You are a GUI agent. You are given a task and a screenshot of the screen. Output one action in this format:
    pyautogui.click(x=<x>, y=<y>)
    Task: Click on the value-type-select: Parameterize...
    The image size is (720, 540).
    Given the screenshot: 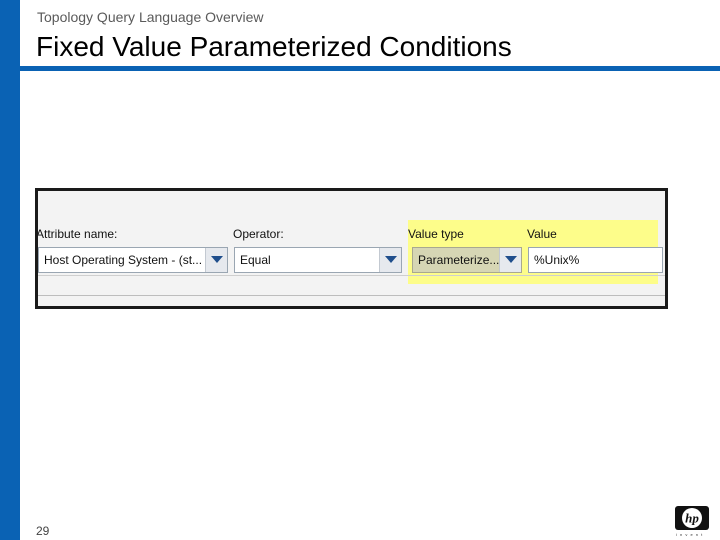 What is the action you would take?
    pyautogui.click(x=467, y=260)
    